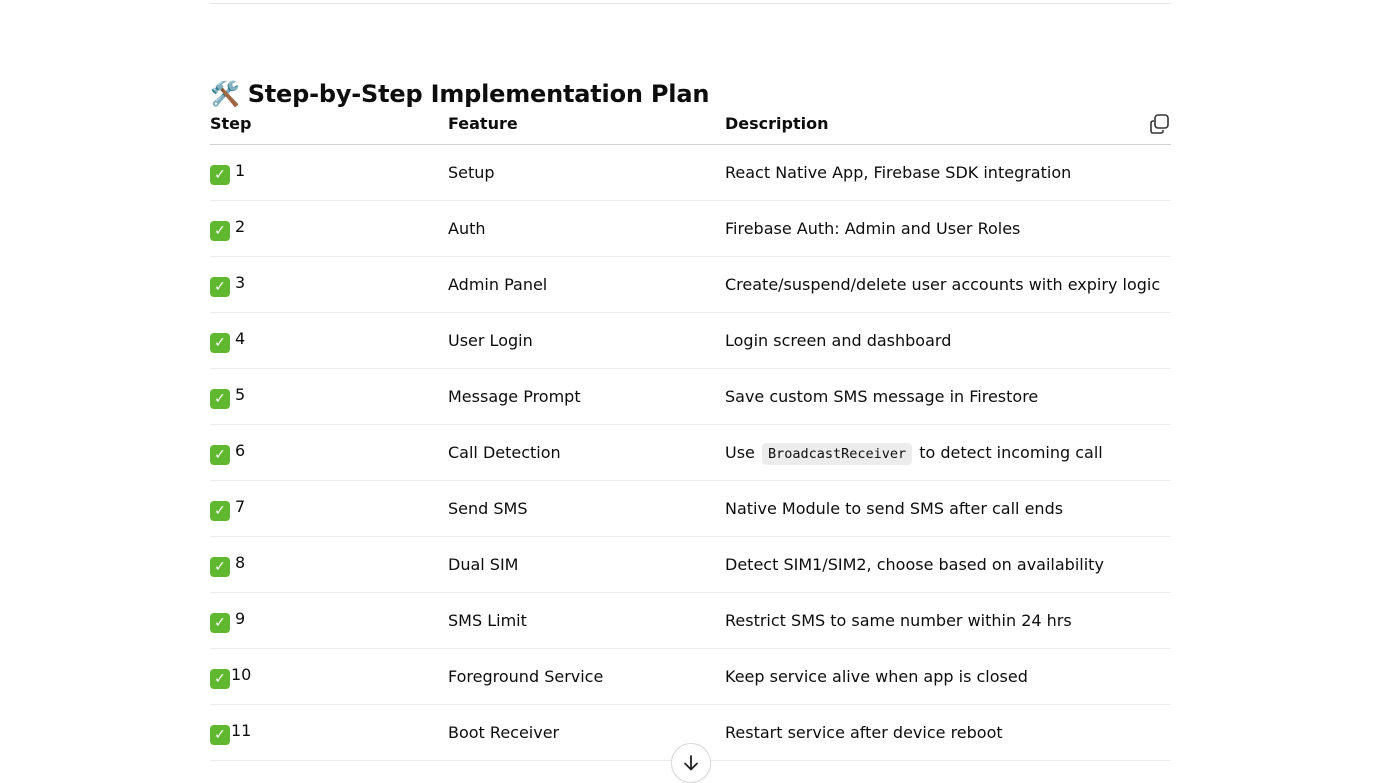 The height and width of the screenshot is (783, 1388). Describe the element at coordinates (586, 508) in the screenshot. I see `feature-cell: Send SMS` at that location.